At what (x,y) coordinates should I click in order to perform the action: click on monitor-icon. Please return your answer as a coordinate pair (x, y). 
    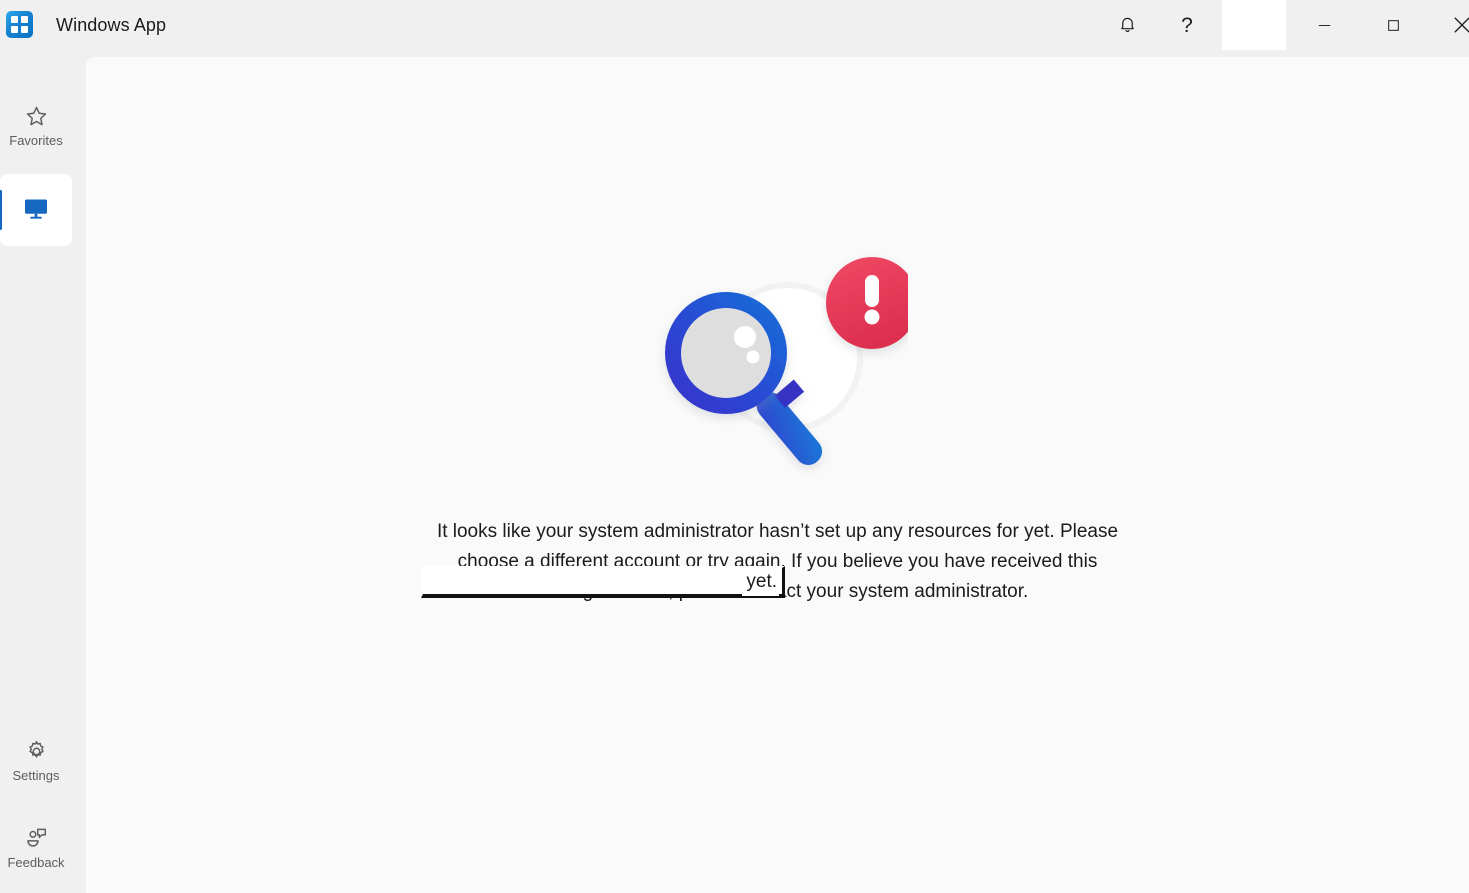
    Looking at the image, I should click on (36, 209).